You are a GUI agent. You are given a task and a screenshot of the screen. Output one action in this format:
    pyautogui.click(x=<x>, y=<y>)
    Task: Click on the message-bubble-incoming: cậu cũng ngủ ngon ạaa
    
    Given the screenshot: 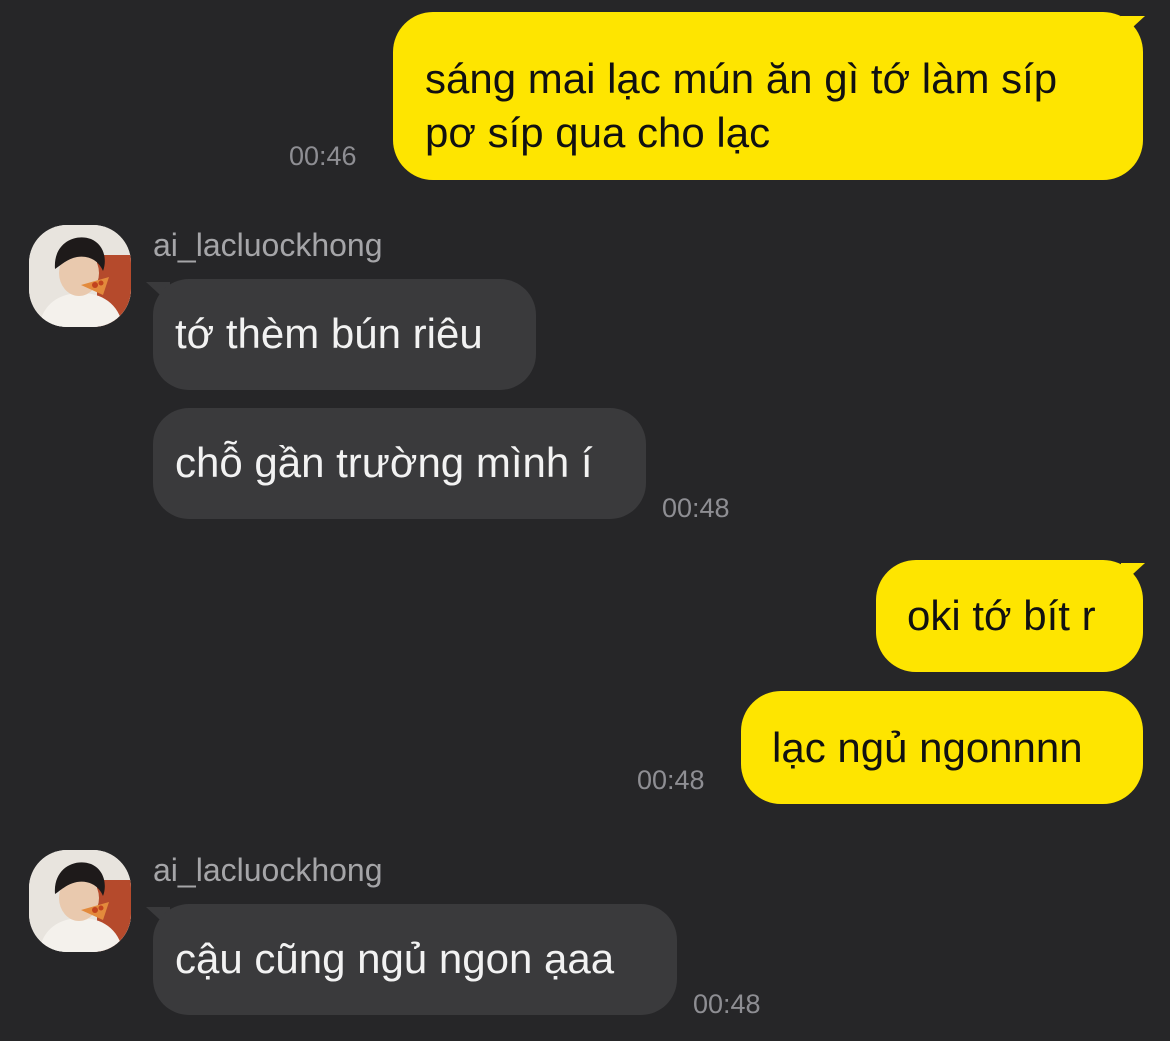 What is the action you would take?
    pyautogui.click(x=415, y=959)
    